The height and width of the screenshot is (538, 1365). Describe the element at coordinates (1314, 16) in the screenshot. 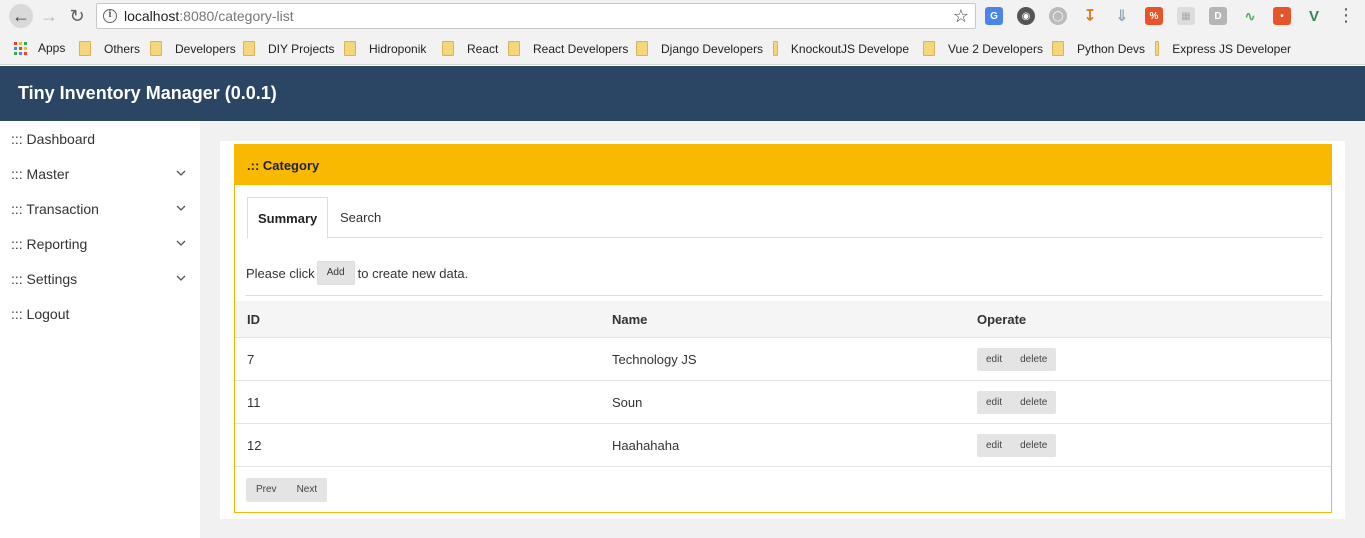

I see `vue-devtools-icon: V` at that location.